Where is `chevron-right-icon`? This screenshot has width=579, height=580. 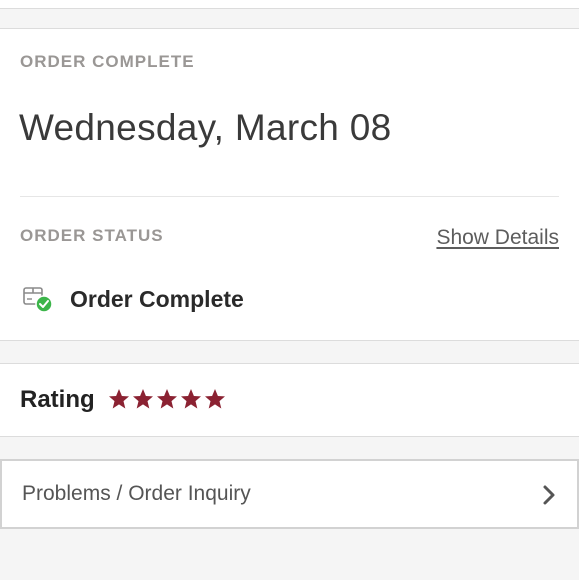 chevron-right-icon is located at coordinates (549, 495).